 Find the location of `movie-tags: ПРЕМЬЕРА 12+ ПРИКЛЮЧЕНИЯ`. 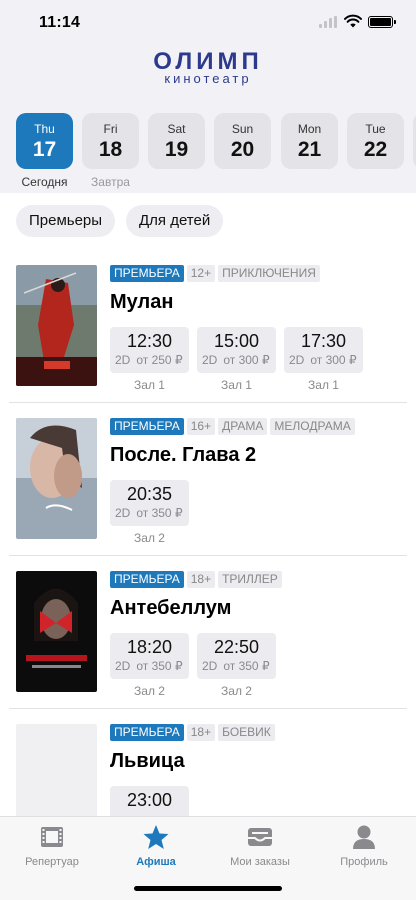

movie-tags: ПРЕМЬЕРА 12+ ПРИКЛЮЧЕНИЯ is located at coordinates (216, 274).